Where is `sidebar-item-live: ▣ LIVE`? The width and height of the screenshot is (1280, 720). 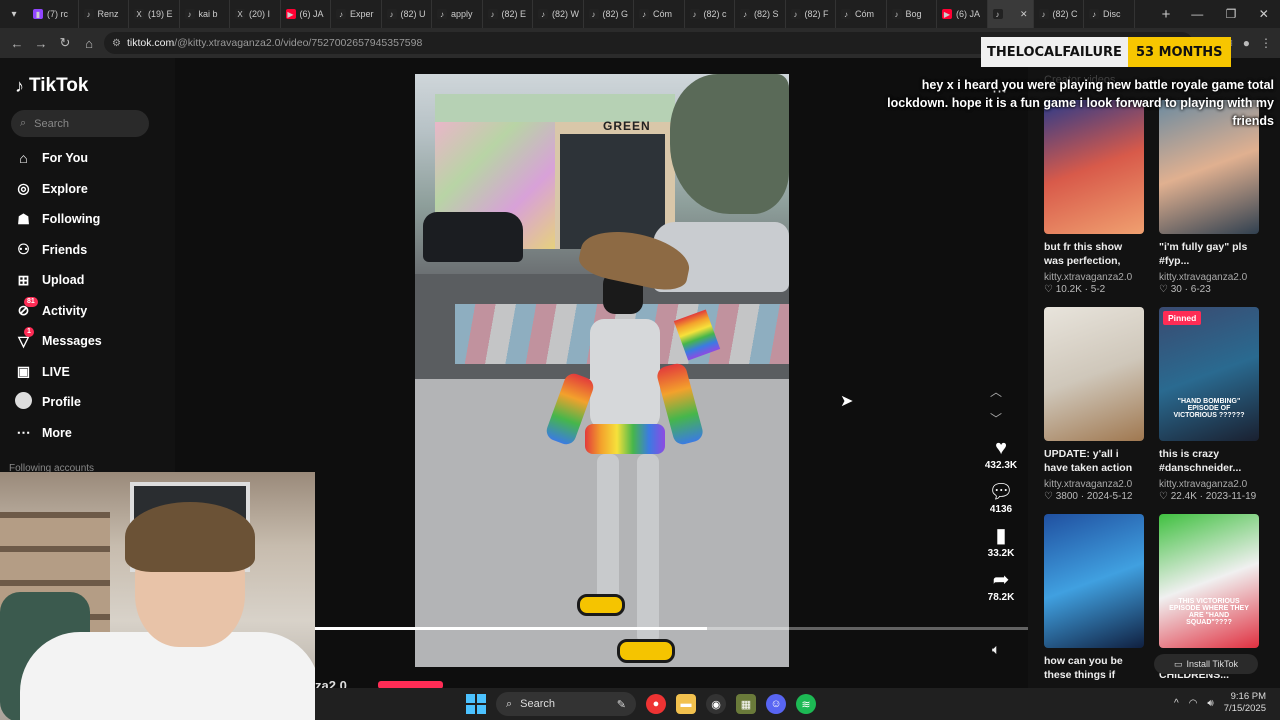
sidebar-item-live: ▣ LIVE is located at coordinates (58, 372).